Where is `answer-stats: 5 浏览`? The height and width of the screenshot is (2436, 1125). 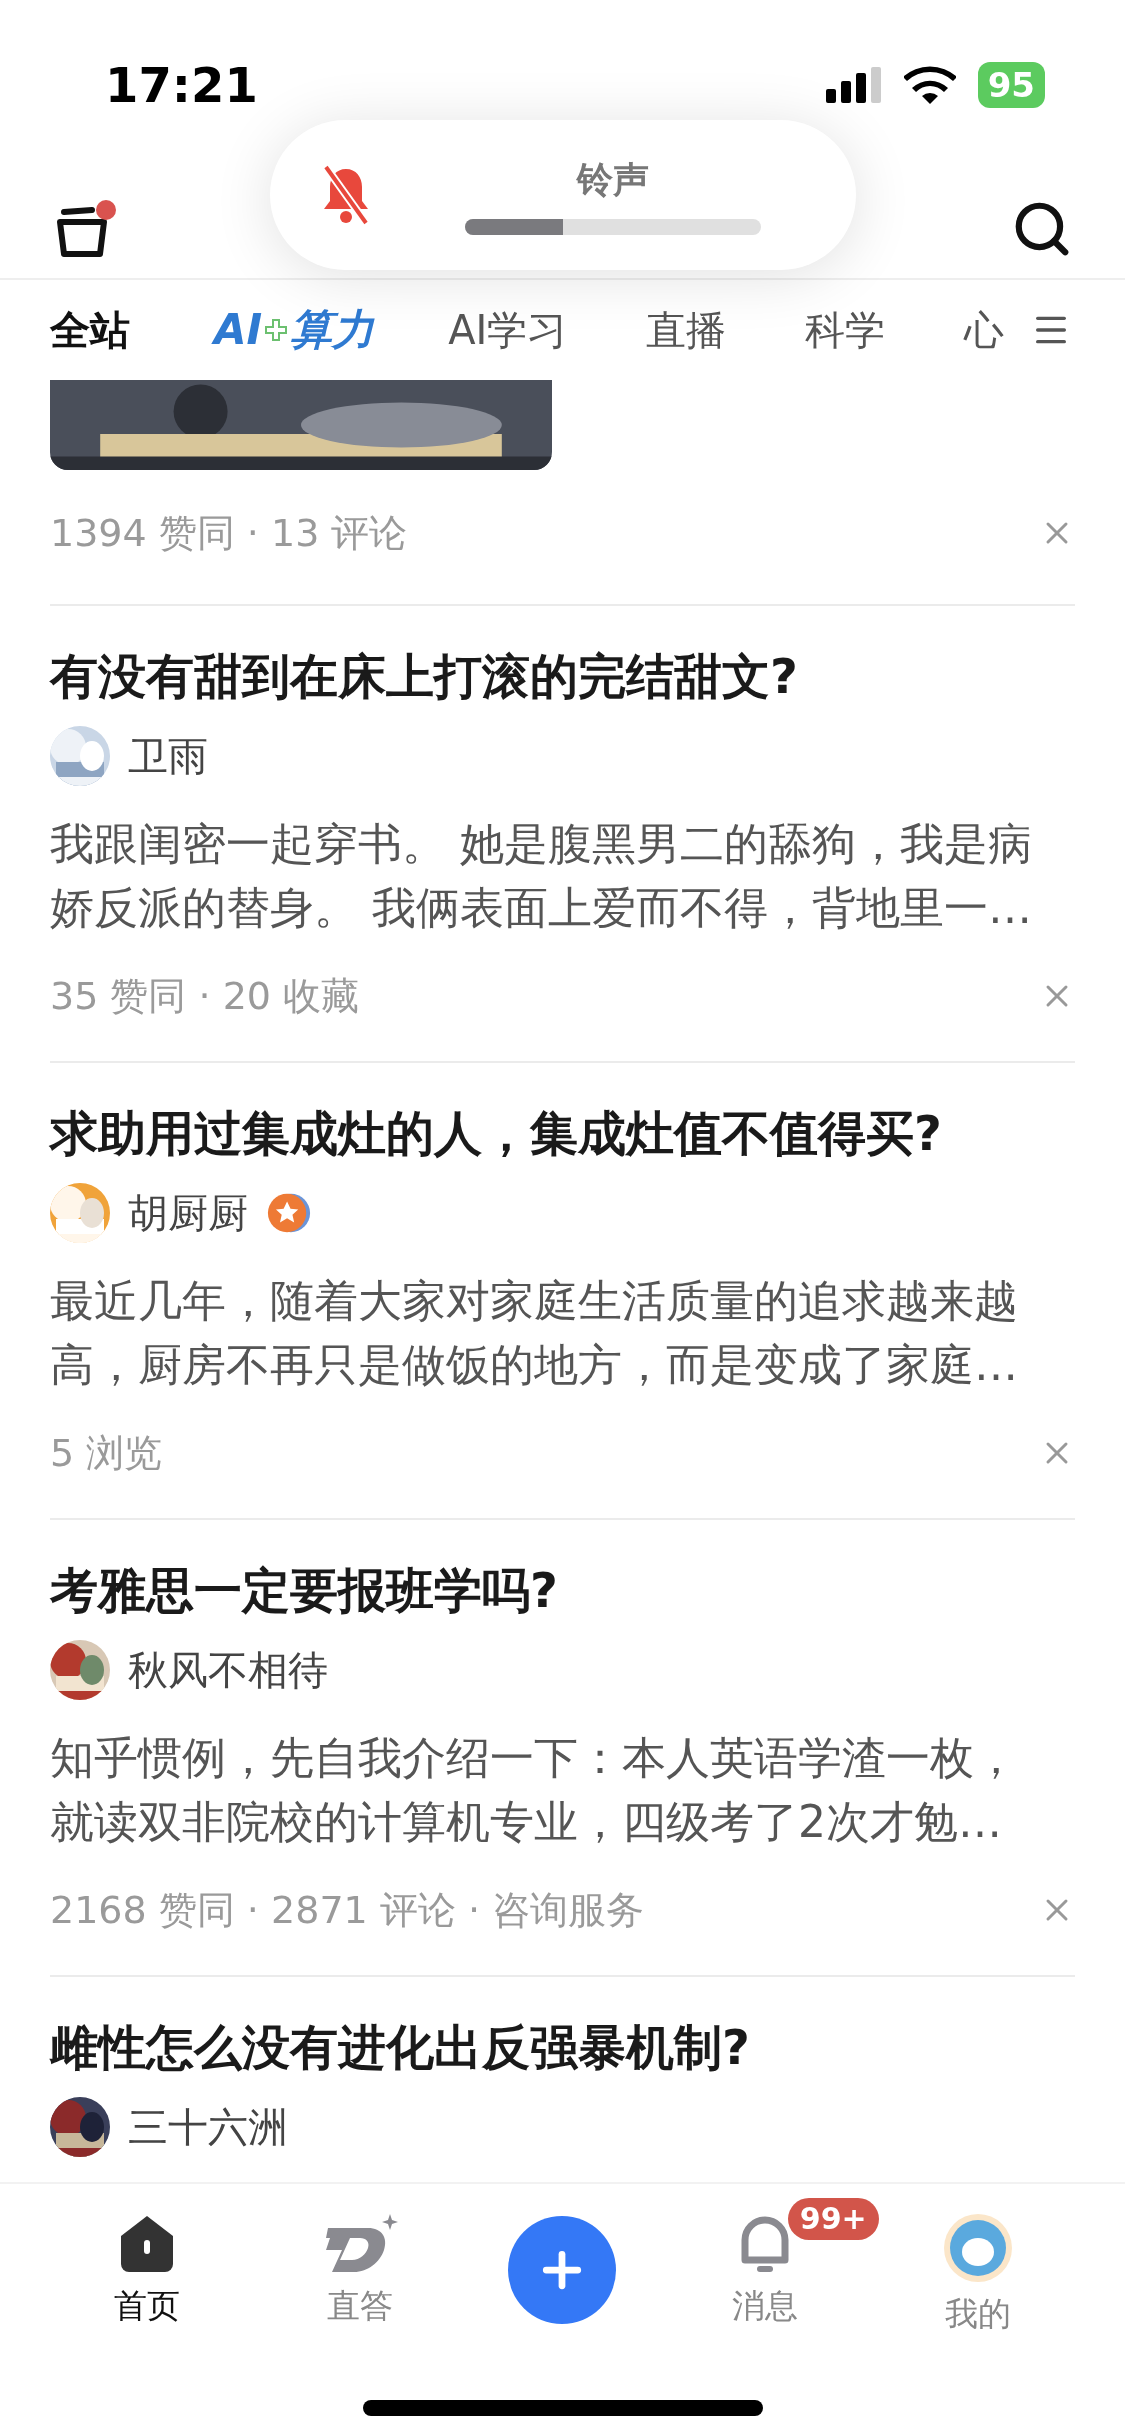 answer-stats: 5 浏览 is located at coordinates (106, 1453).